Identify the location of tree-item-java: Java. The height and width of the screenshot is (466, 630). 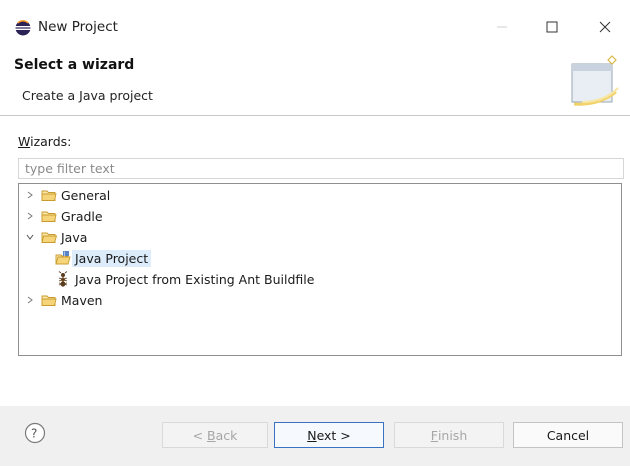
(55, 237).